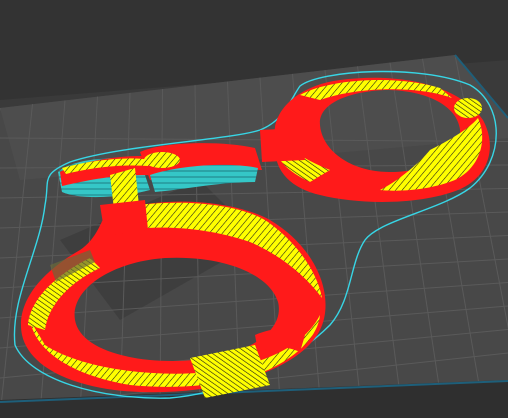  Describe the element at coordinates (282, 145) in the screenshot. I see `upper-cuff-link-block` at that location.